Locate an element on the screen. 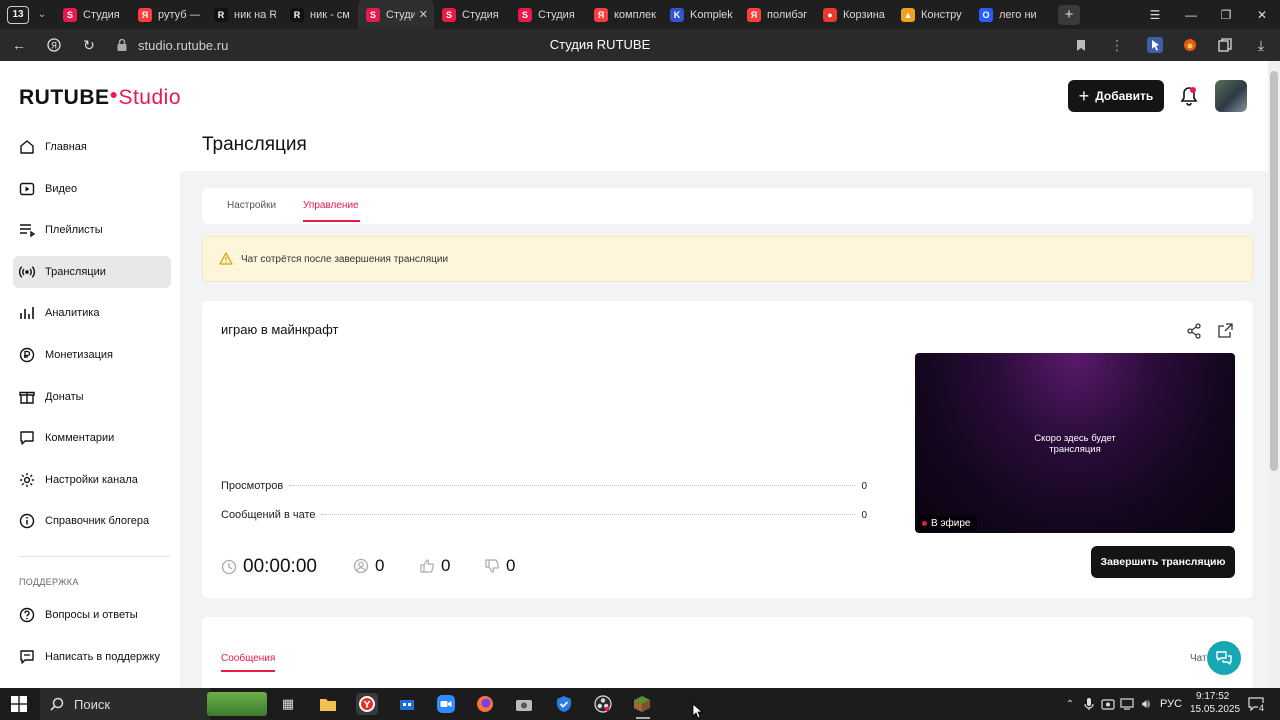 Image resolution: width=1280 pixels, height=720 pixels. gear-icon is located at coordinates (27, 479).